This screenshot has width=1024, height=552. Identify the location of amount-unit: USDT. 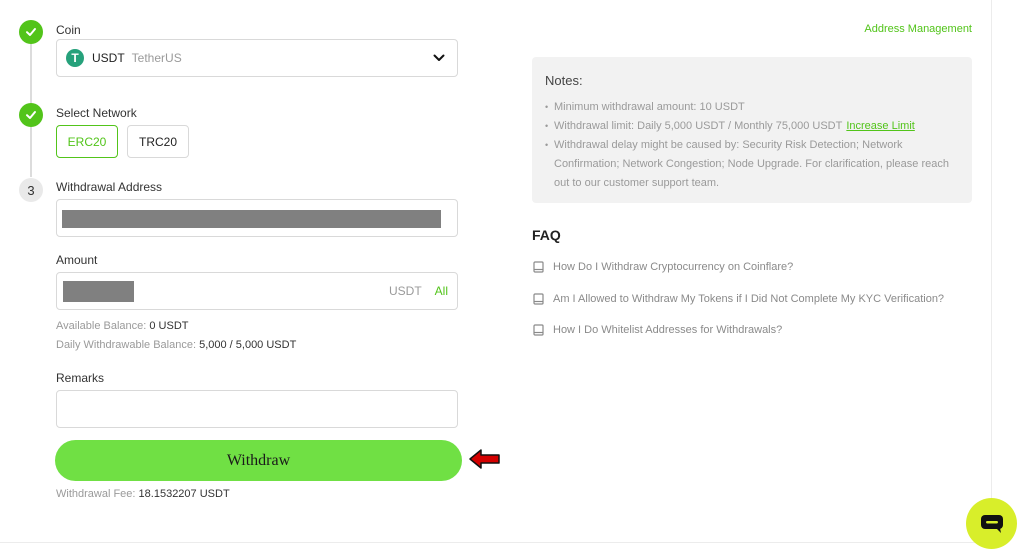
(405, 291).